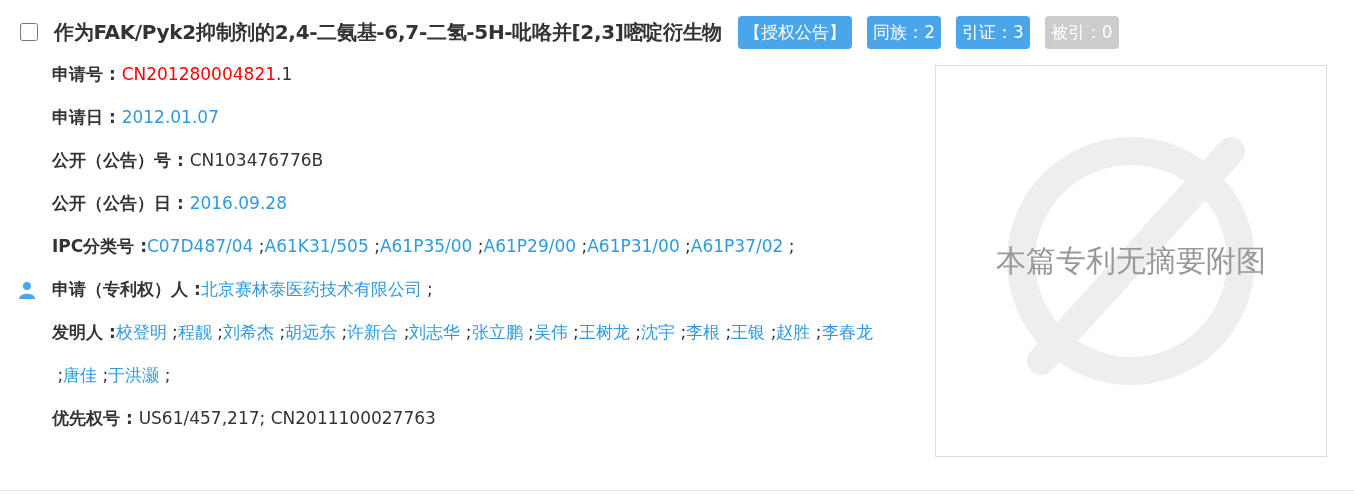  What do you see at coordinates (703, 332) in the screenshot?
I see `value-link: 李根` at bounding box center [703, 332].